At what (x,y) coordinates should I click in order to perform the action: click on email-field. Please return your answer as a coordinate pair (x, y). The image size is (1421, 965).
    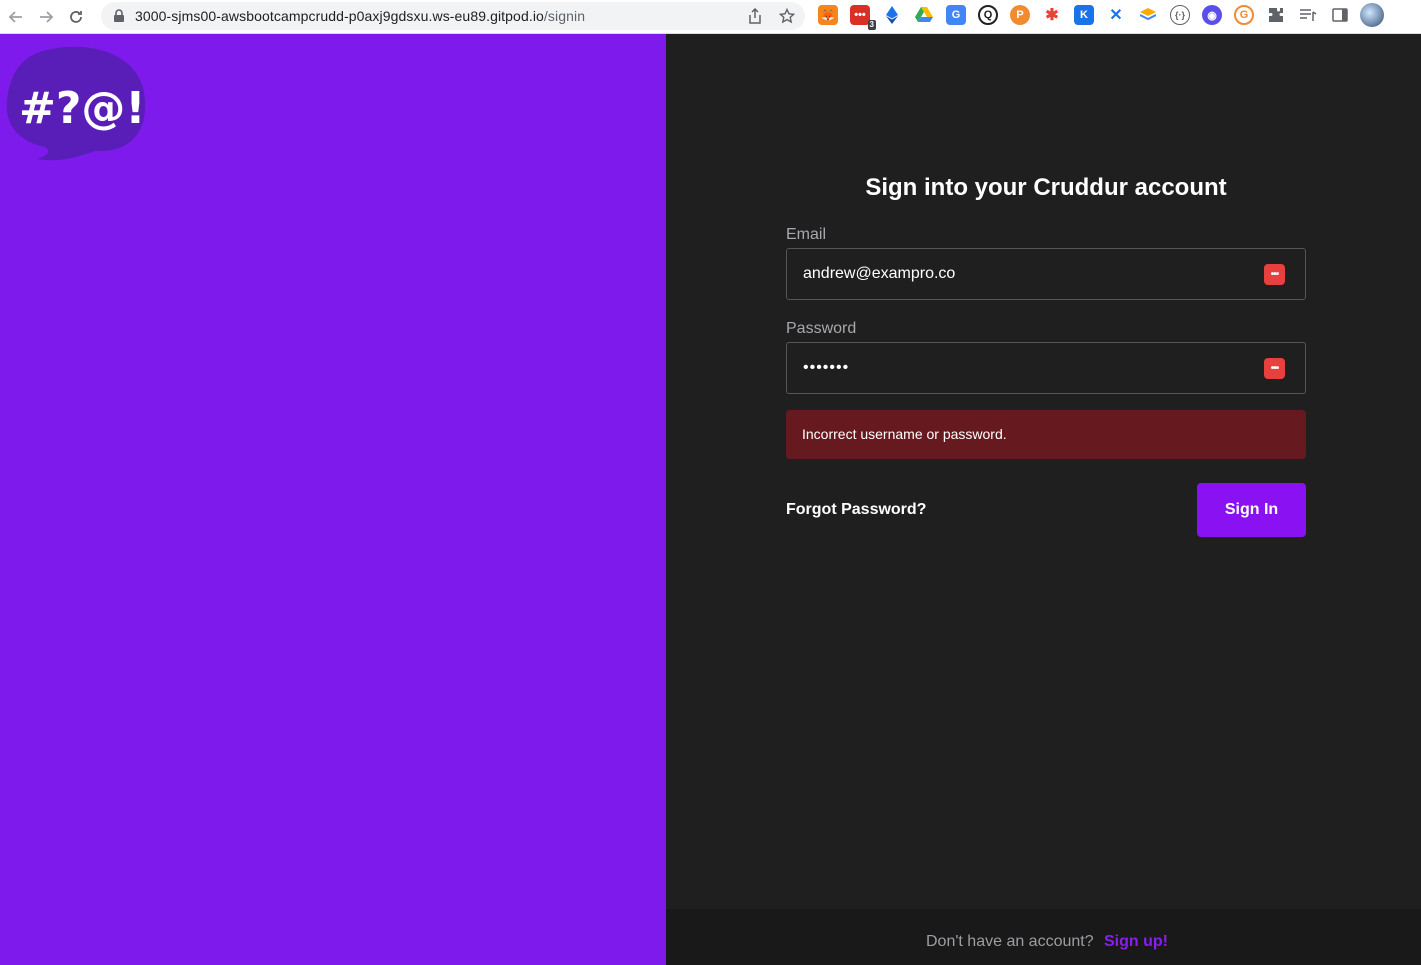
    Looking at the image, I should click on (1023, 274).